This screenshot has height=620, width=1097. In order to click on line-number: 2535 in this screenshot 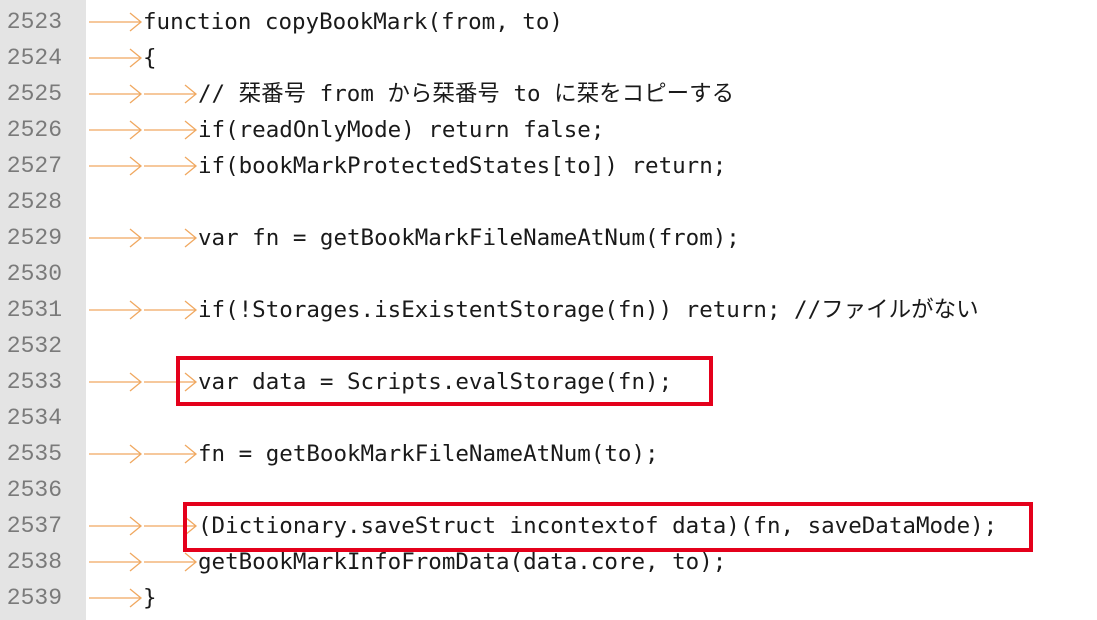, I will do `click(34, 454)`.